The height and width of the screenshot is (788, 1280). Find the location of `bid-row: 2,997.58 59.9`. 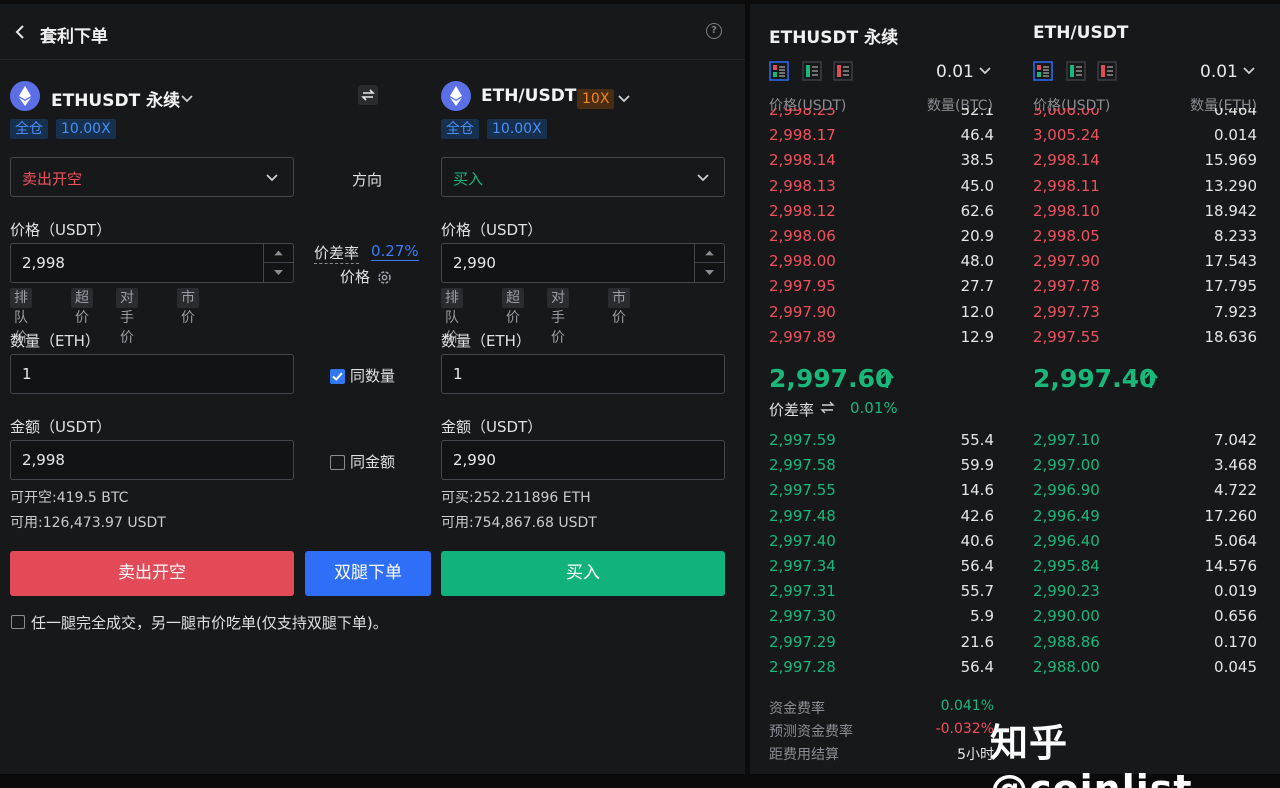

bid-row: 2,997.58 59.9 is located at coordinates (881, 467).